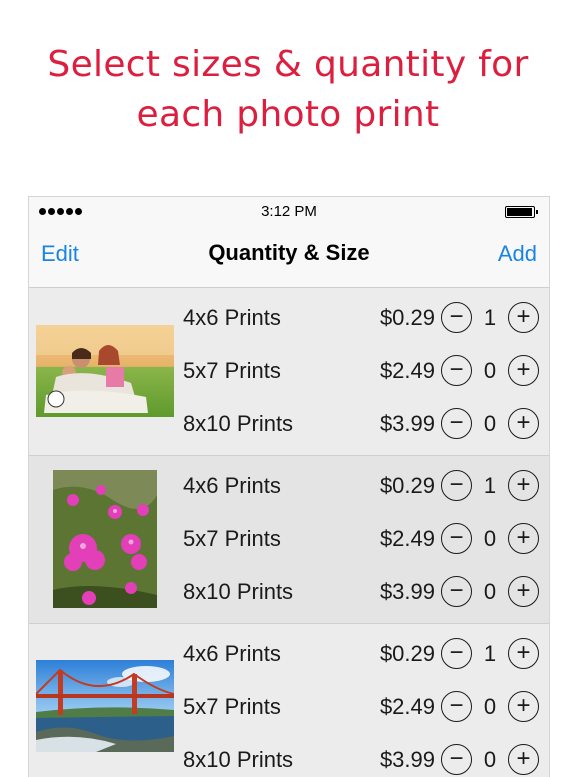 This screenshot has height=777, width=576. What do you see at coordinates (363, 320) in the screenshot?
I see `row-family-4x6: 4x6 Prints $0.29 − 1 +` at bounding box center [363, 320].